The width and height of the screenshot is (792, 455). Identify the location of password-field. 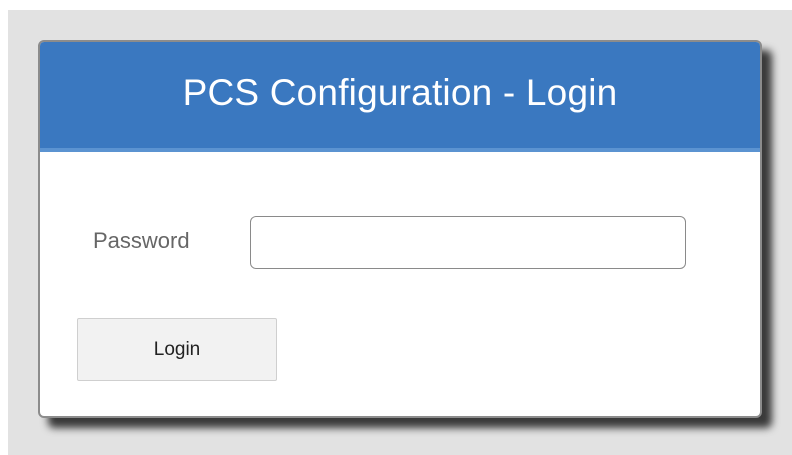
(468, 242).